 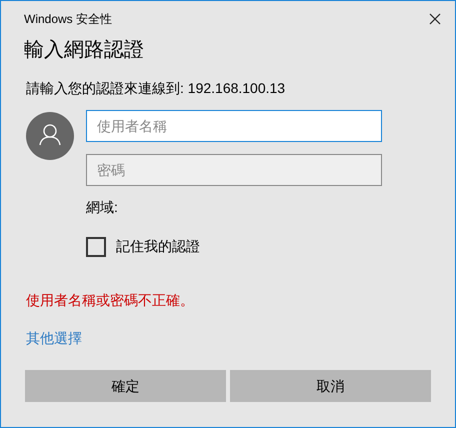 I want to click on dialog-button: 取消, so click(x=330, y=386).